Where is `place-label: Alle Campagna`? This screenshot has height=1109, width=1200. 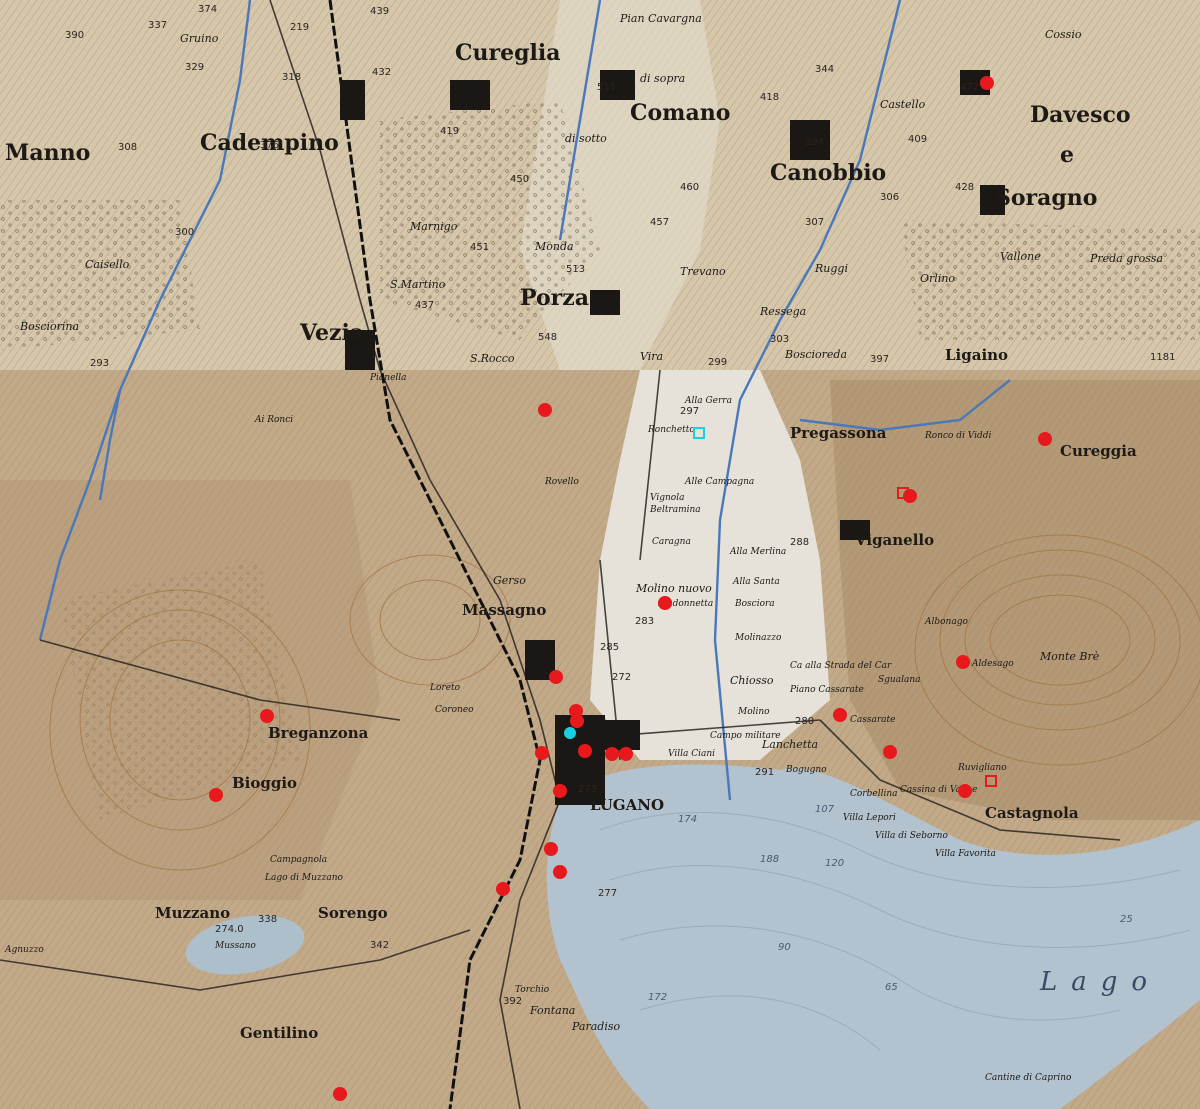
place-label: Alle Campagna is located at coordinates (719, 482).